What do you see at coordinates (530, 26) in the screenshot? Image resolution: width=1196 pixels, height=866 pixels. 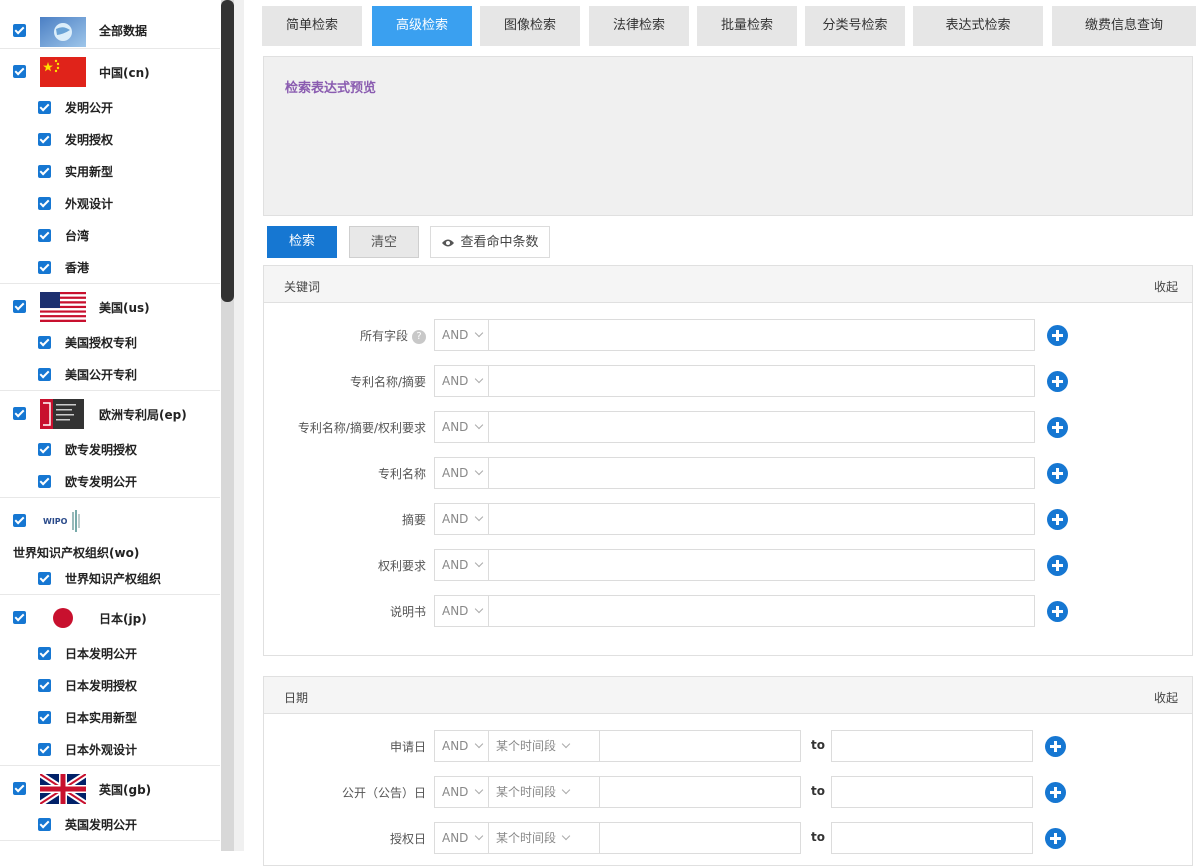 I see `tab-2: 图像检索` at bounding box center [530, 26].